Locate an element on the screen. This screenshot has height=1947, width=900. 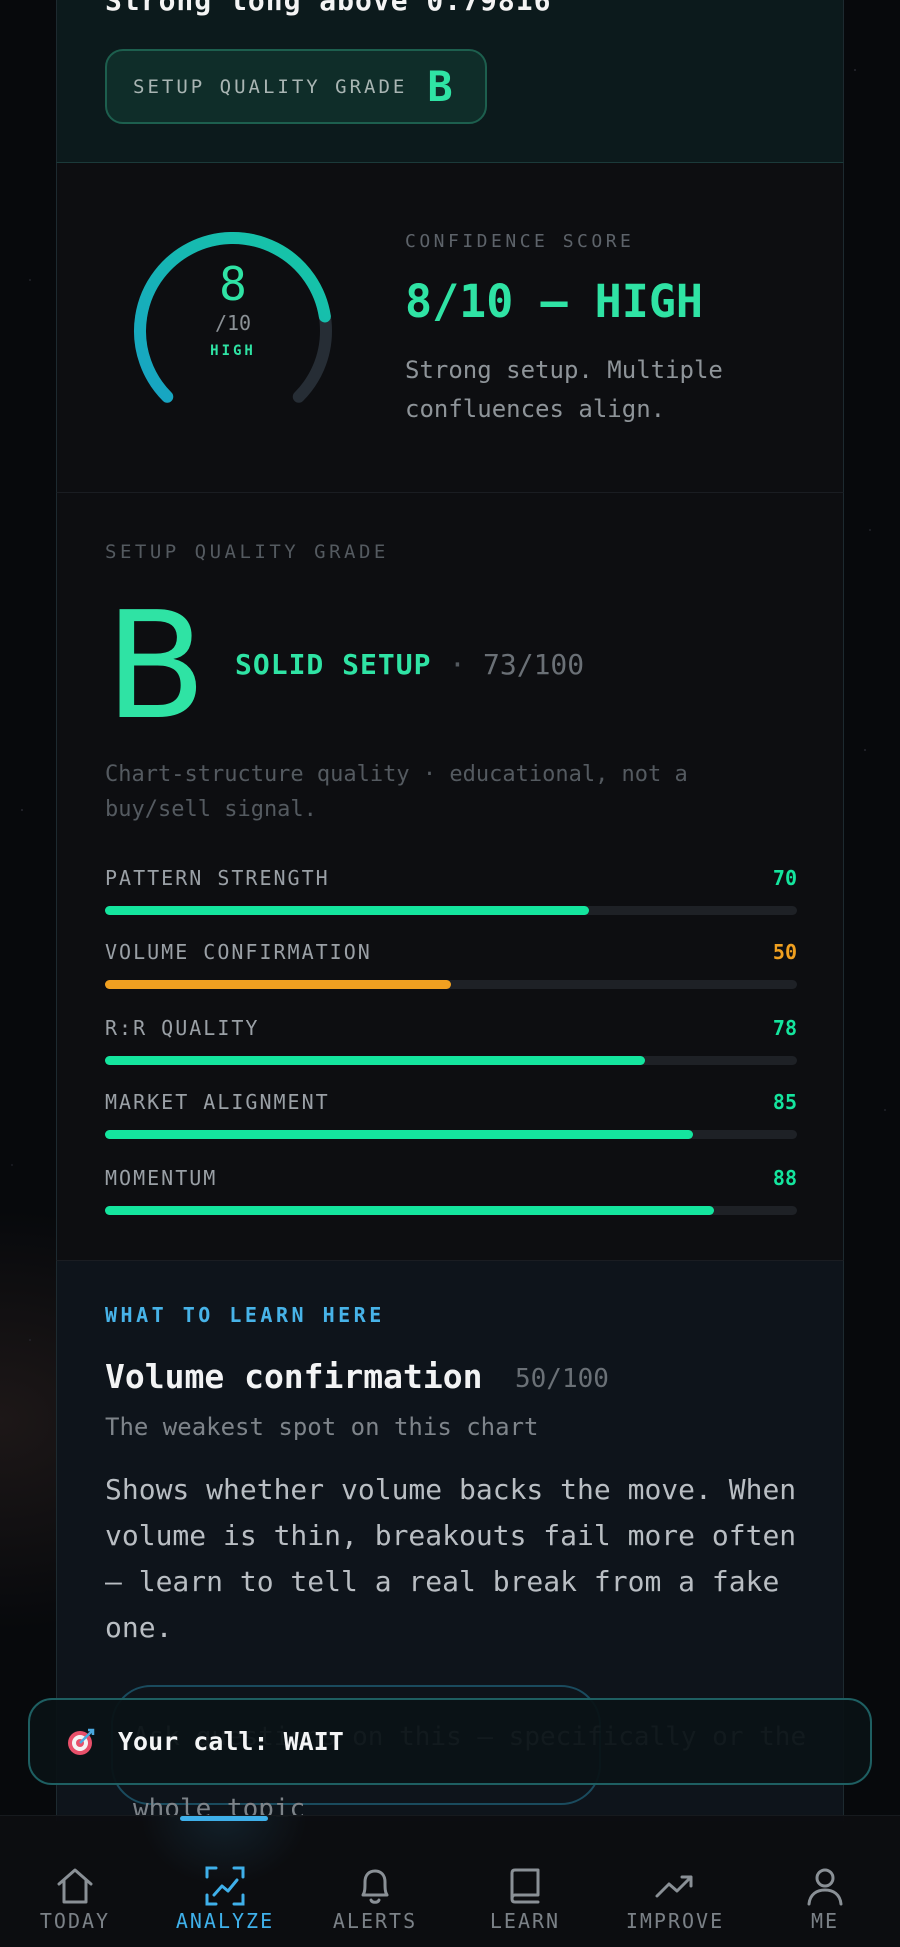
metric-name: MARKET ALIGNMENT is located at coordinates (217, 1102).